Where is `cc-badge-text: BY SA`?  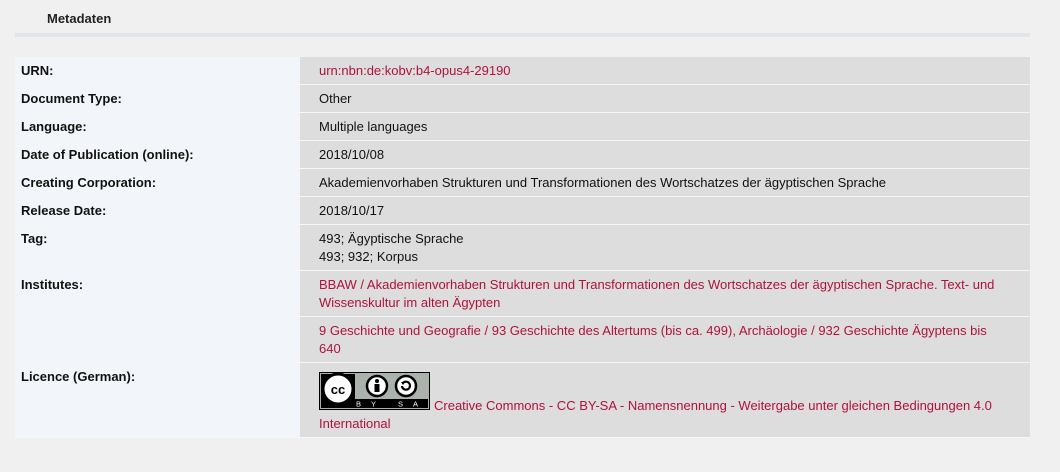 cc-badge-text: BY SA is located at coordinates (392, 404).